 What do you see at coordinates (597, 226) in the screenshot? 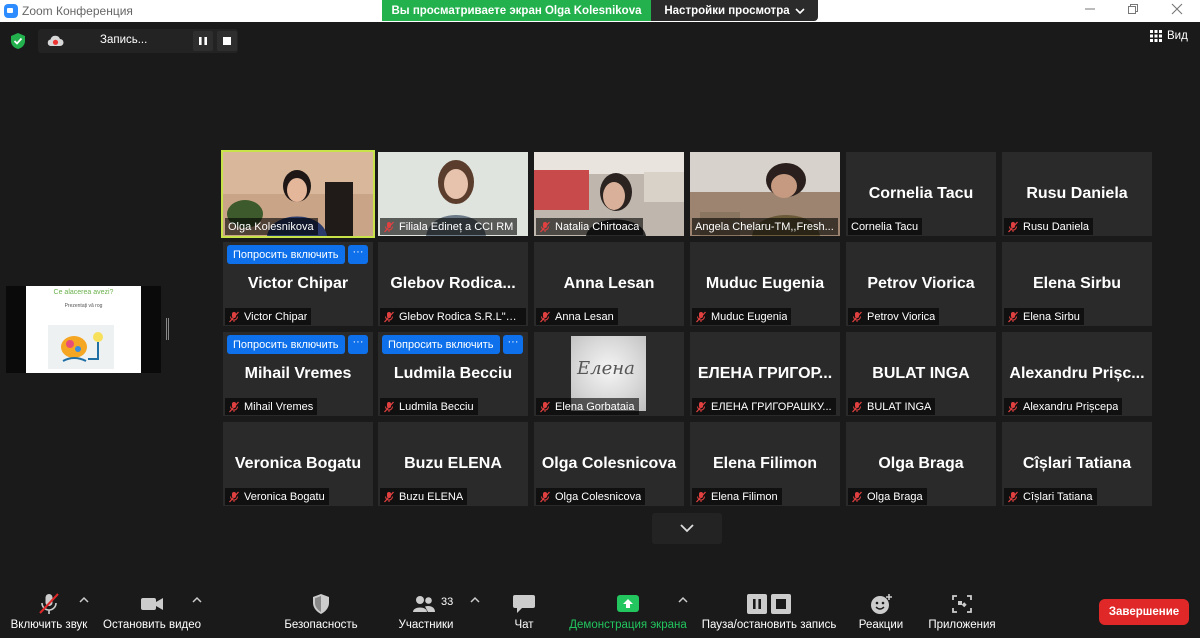
I see `participant-name: Natalia Chirtoaca` at bounding box center [597, 226].